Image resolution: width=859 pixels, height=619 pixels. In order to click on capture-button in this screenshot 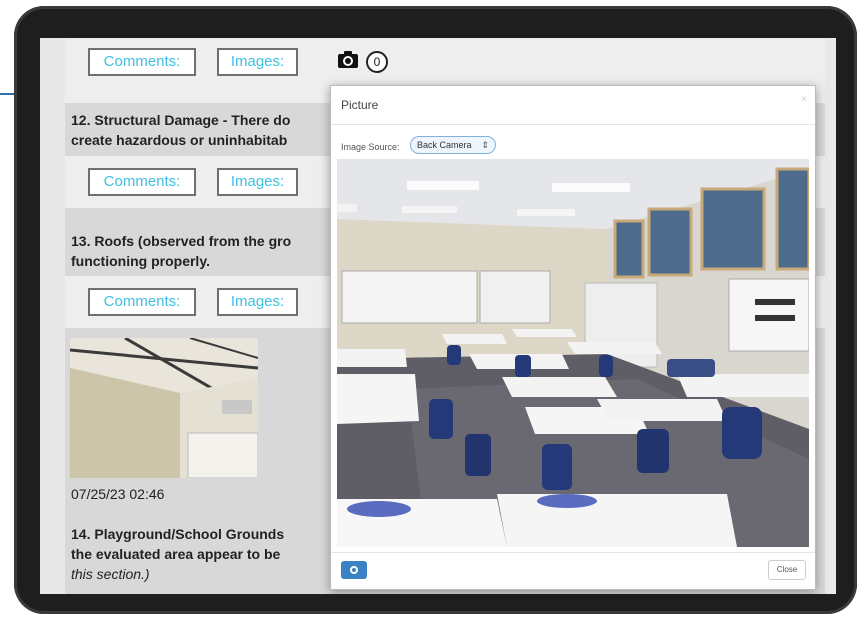, I will do `click(354, 570)`.